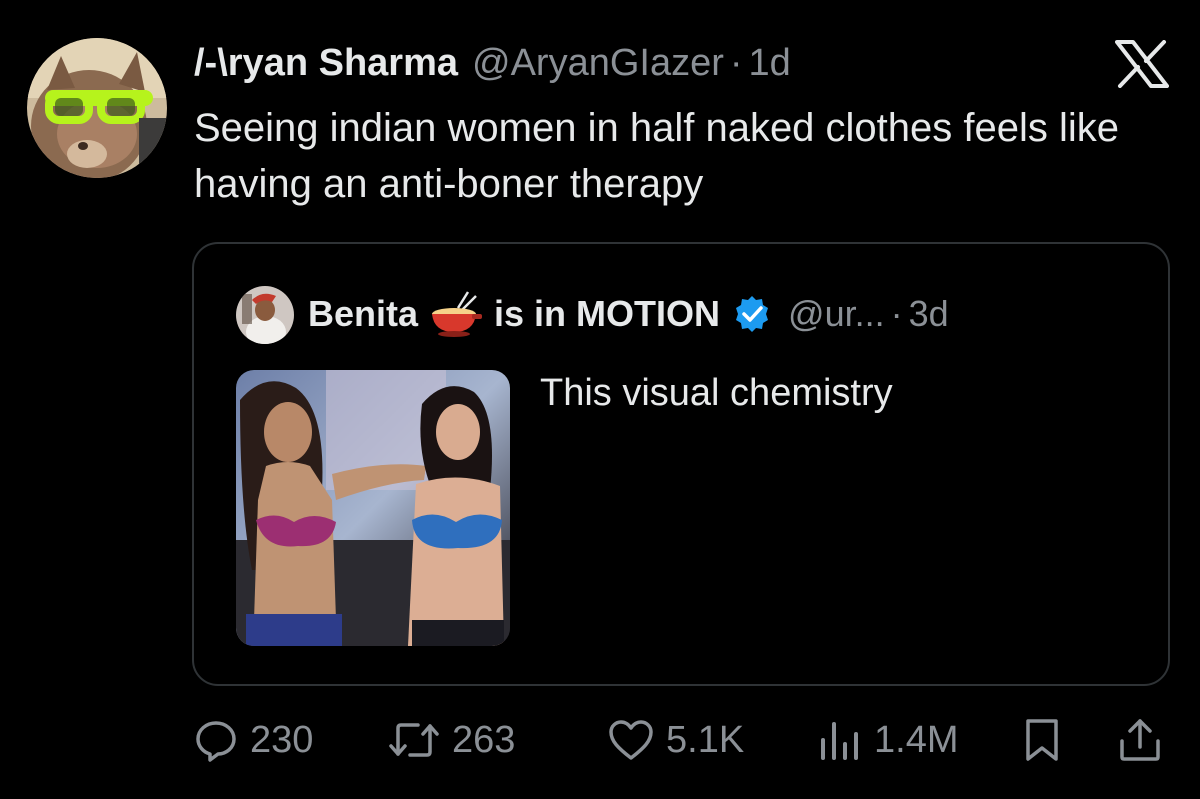  Describe the element at coordinates (770, 63) in the screenshot. I see `tweet-timestamp: 1d` at that location.